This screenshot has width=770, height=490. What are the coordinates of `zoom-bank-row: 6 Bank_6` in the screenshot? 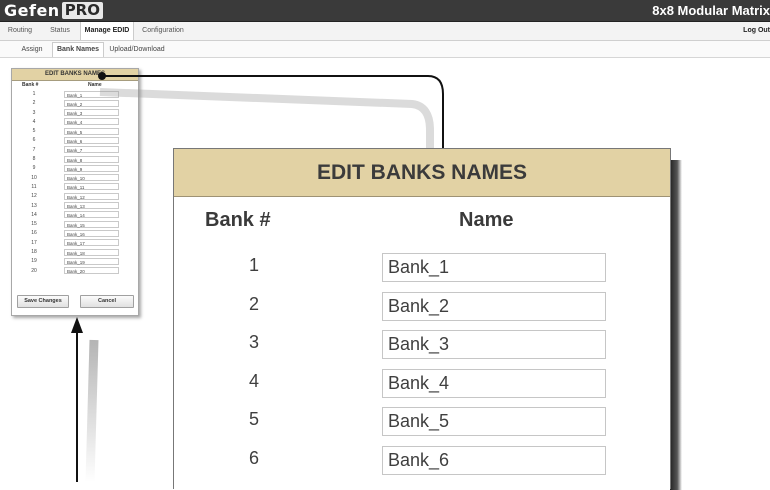 It's located at (422, 459).